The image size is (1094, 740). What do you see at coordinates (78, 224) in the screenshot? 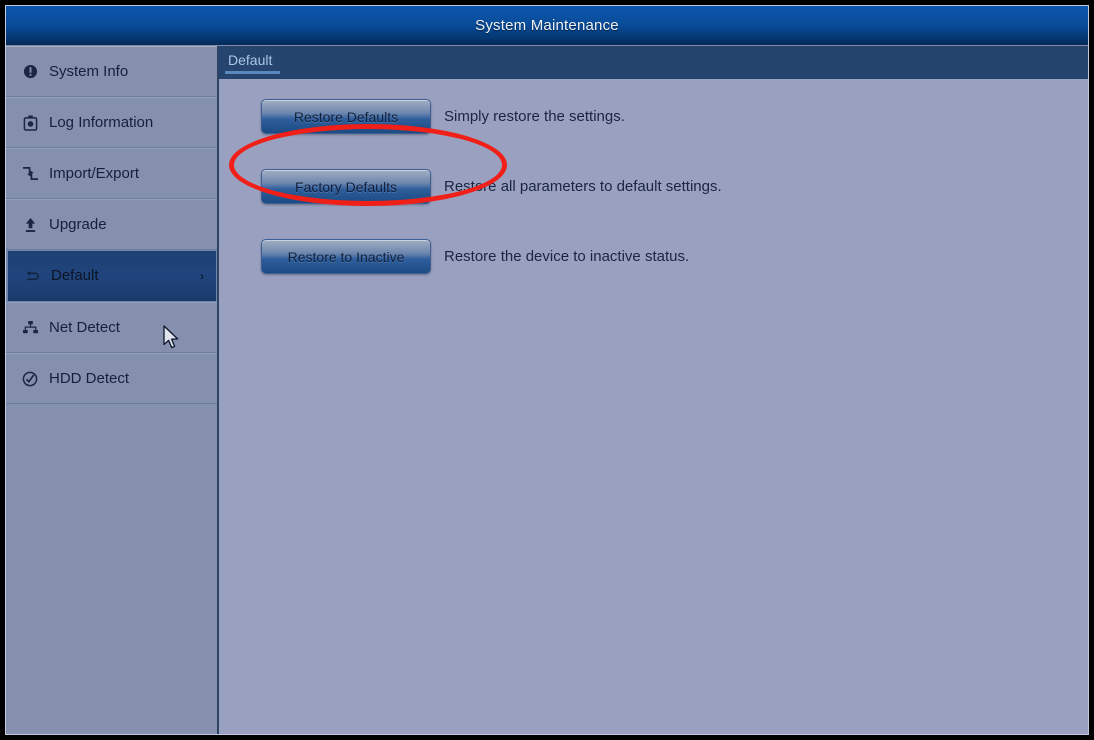
I see `sidebar-item-label: Upgrade` at bounding box center [78, 224].